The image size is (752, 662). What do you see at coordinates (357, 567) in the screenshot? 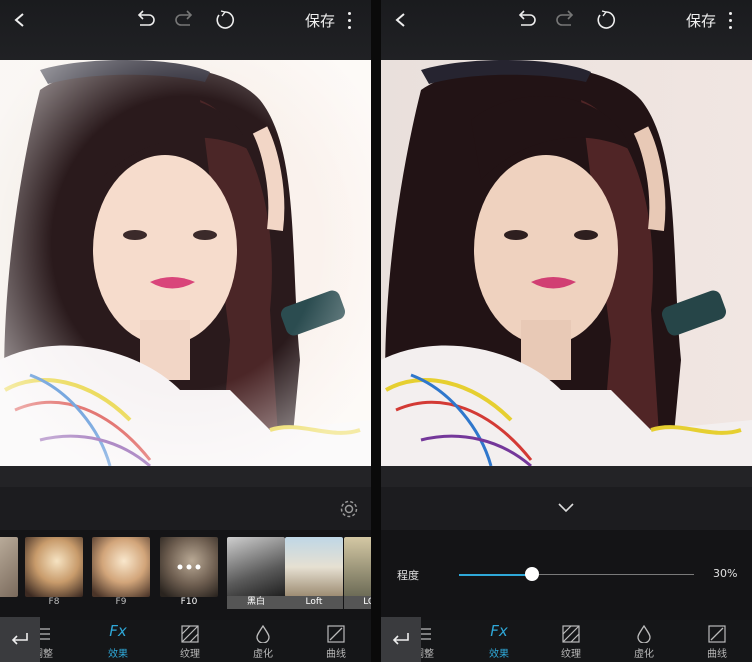
I see `filter-thumb-lomo` at bounding box center [357, 567].